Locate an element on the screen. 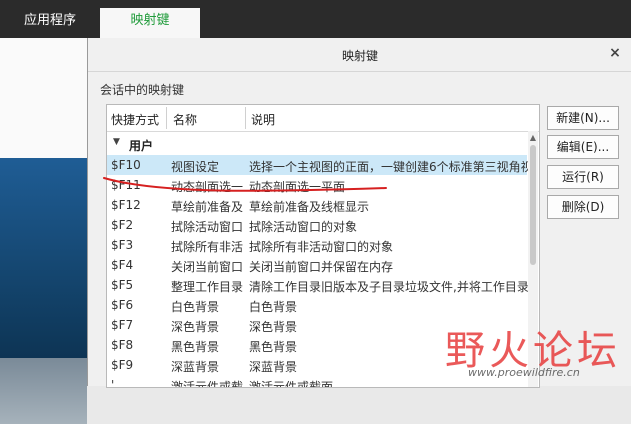 The height and width of the screenshot is (424, 631). mapkey-description: 关闭当前窗口并保留在内存 is located at coordinates (321, 267).